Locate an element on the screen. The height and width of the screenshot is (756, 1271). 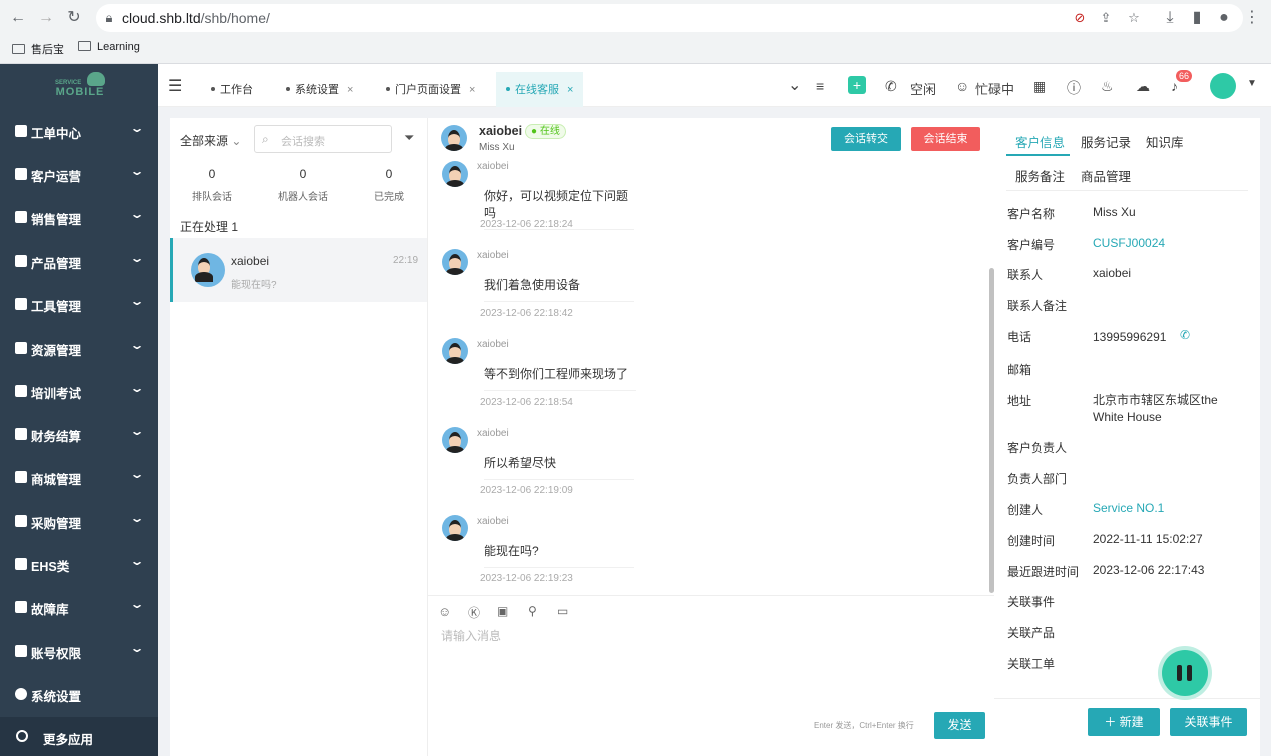
download-icon: ⤓ is located at coordinates (1170, 18).